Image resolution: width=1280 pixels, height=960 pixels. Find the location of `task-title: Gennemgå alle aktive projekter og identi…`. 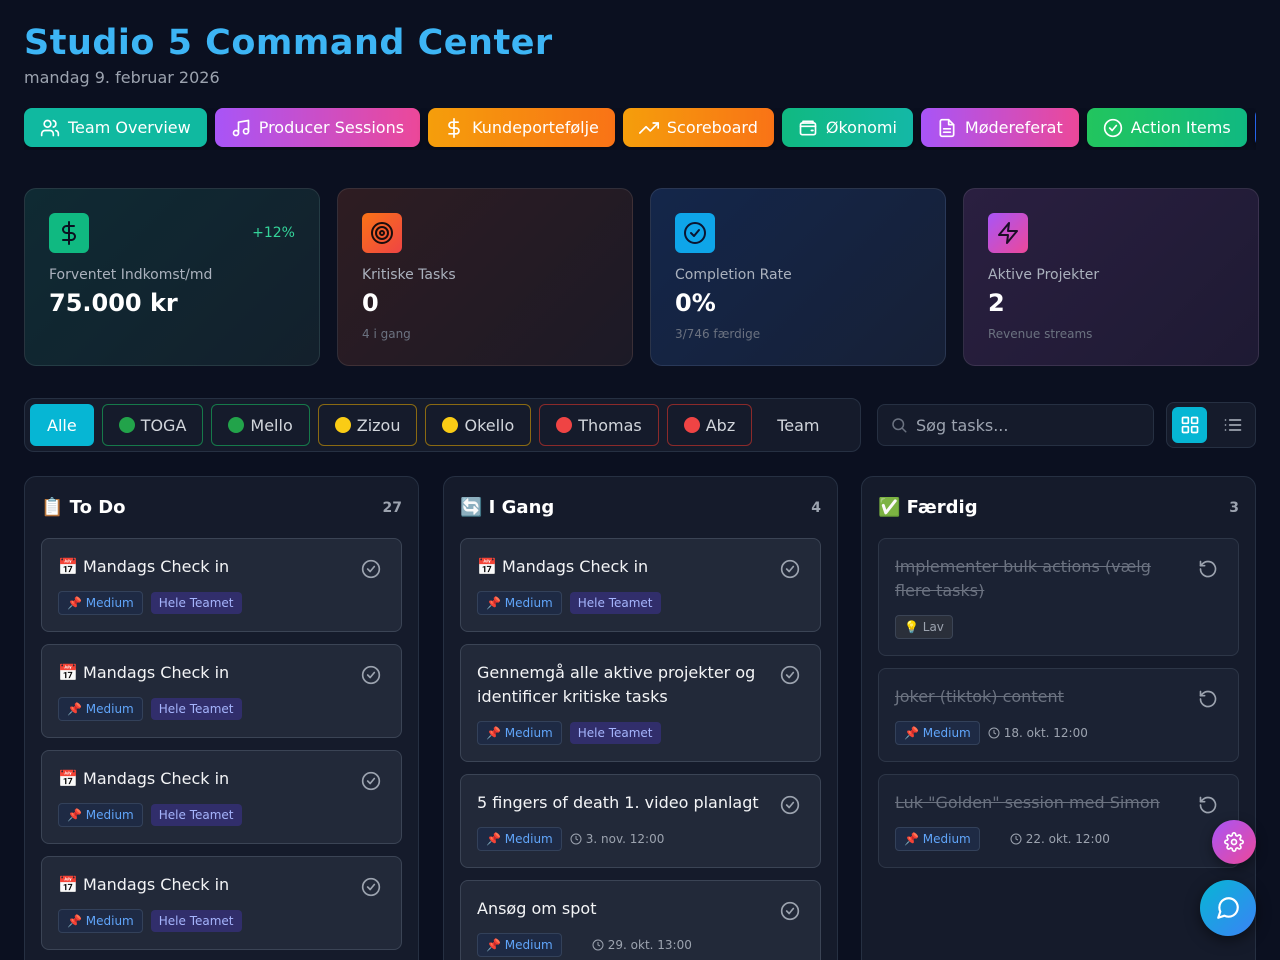

task-title: Gennemgå alle aktive projekter og identi… is located at coordinates (616, 684).